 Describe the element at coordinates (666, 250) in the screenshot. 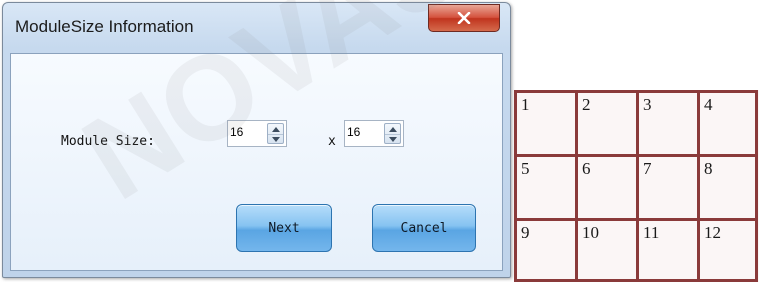

I see `grid-cell: 11` at that location.